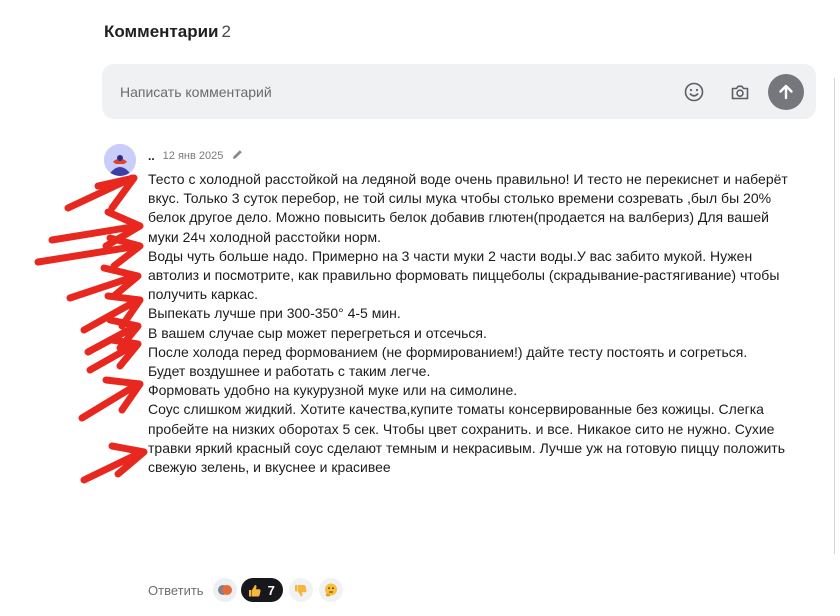  What do you see at coordinates (224, 590) in the screenshot?
I see `reaction-avatars-icon` at bounding box center [224, 590].